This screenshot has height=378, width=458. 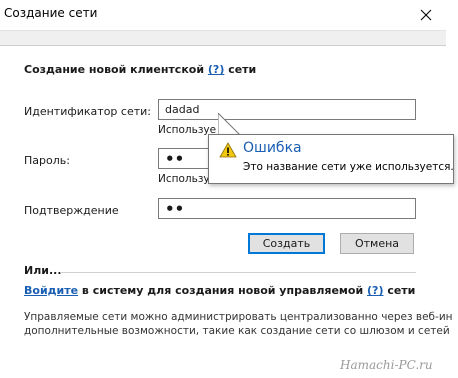 I want to click on signin-suffix: сети, so click(x=401, y=290).